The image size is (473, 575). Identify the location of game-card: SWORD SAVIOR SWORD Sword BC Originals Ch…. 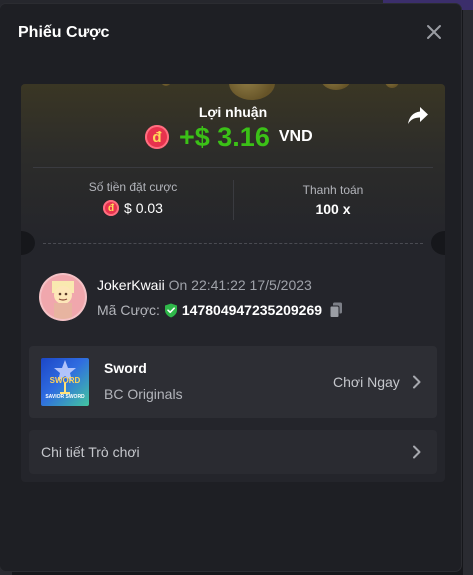
(233, 382).